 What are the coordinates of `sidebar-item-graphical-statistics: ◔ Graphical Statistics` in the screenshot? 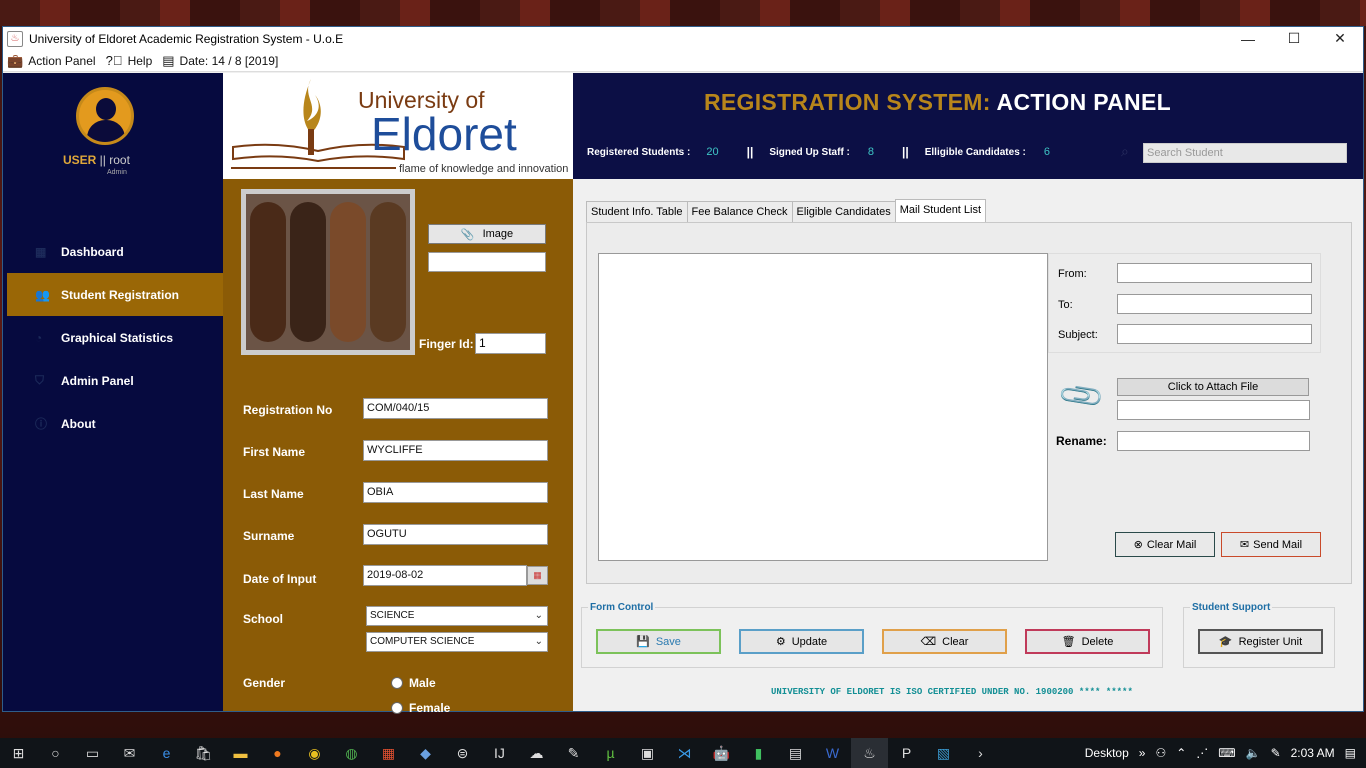 It's located at (115, 337).